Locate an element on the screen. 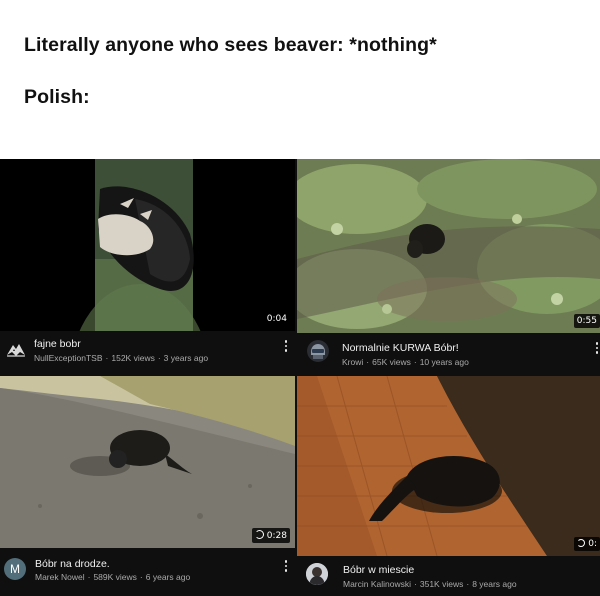 Image resolution: width=600 pixels, height=596 pixels. video-title: Bóbr na drodze. is located at coordinates (72, 564).